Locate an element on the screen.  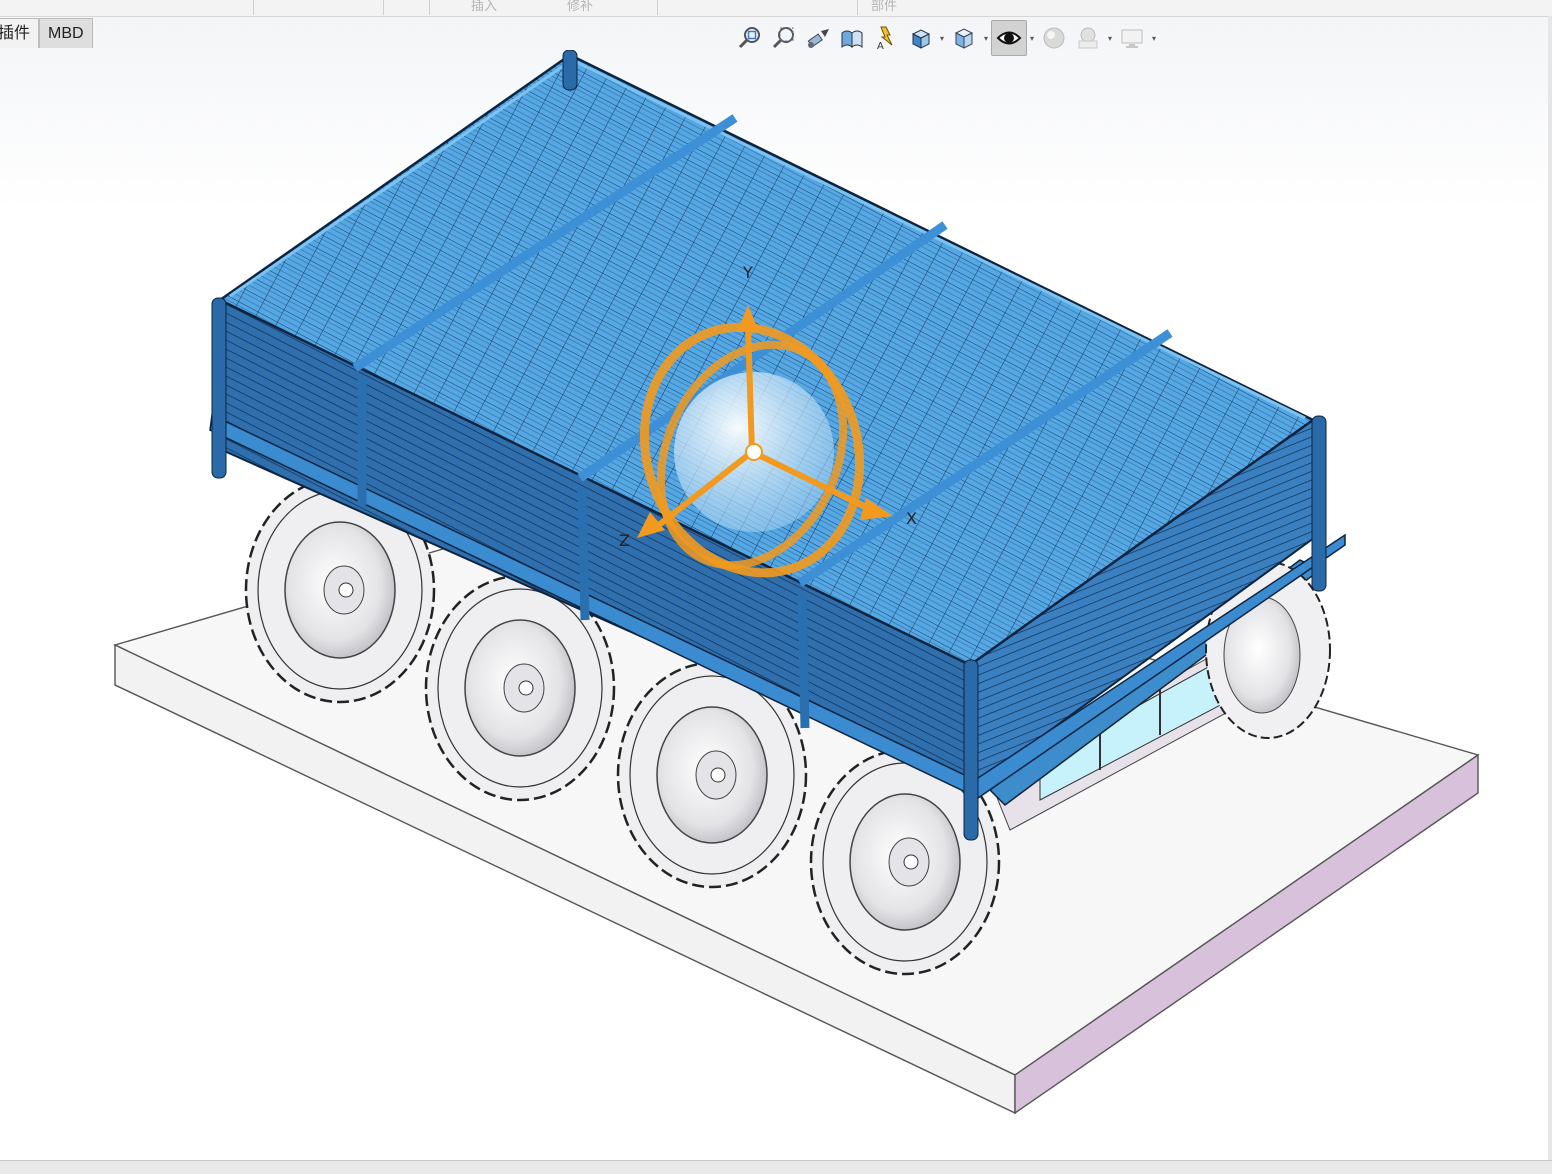
toolbar-segment-label: 部件 is located at coordinates (884, 6).